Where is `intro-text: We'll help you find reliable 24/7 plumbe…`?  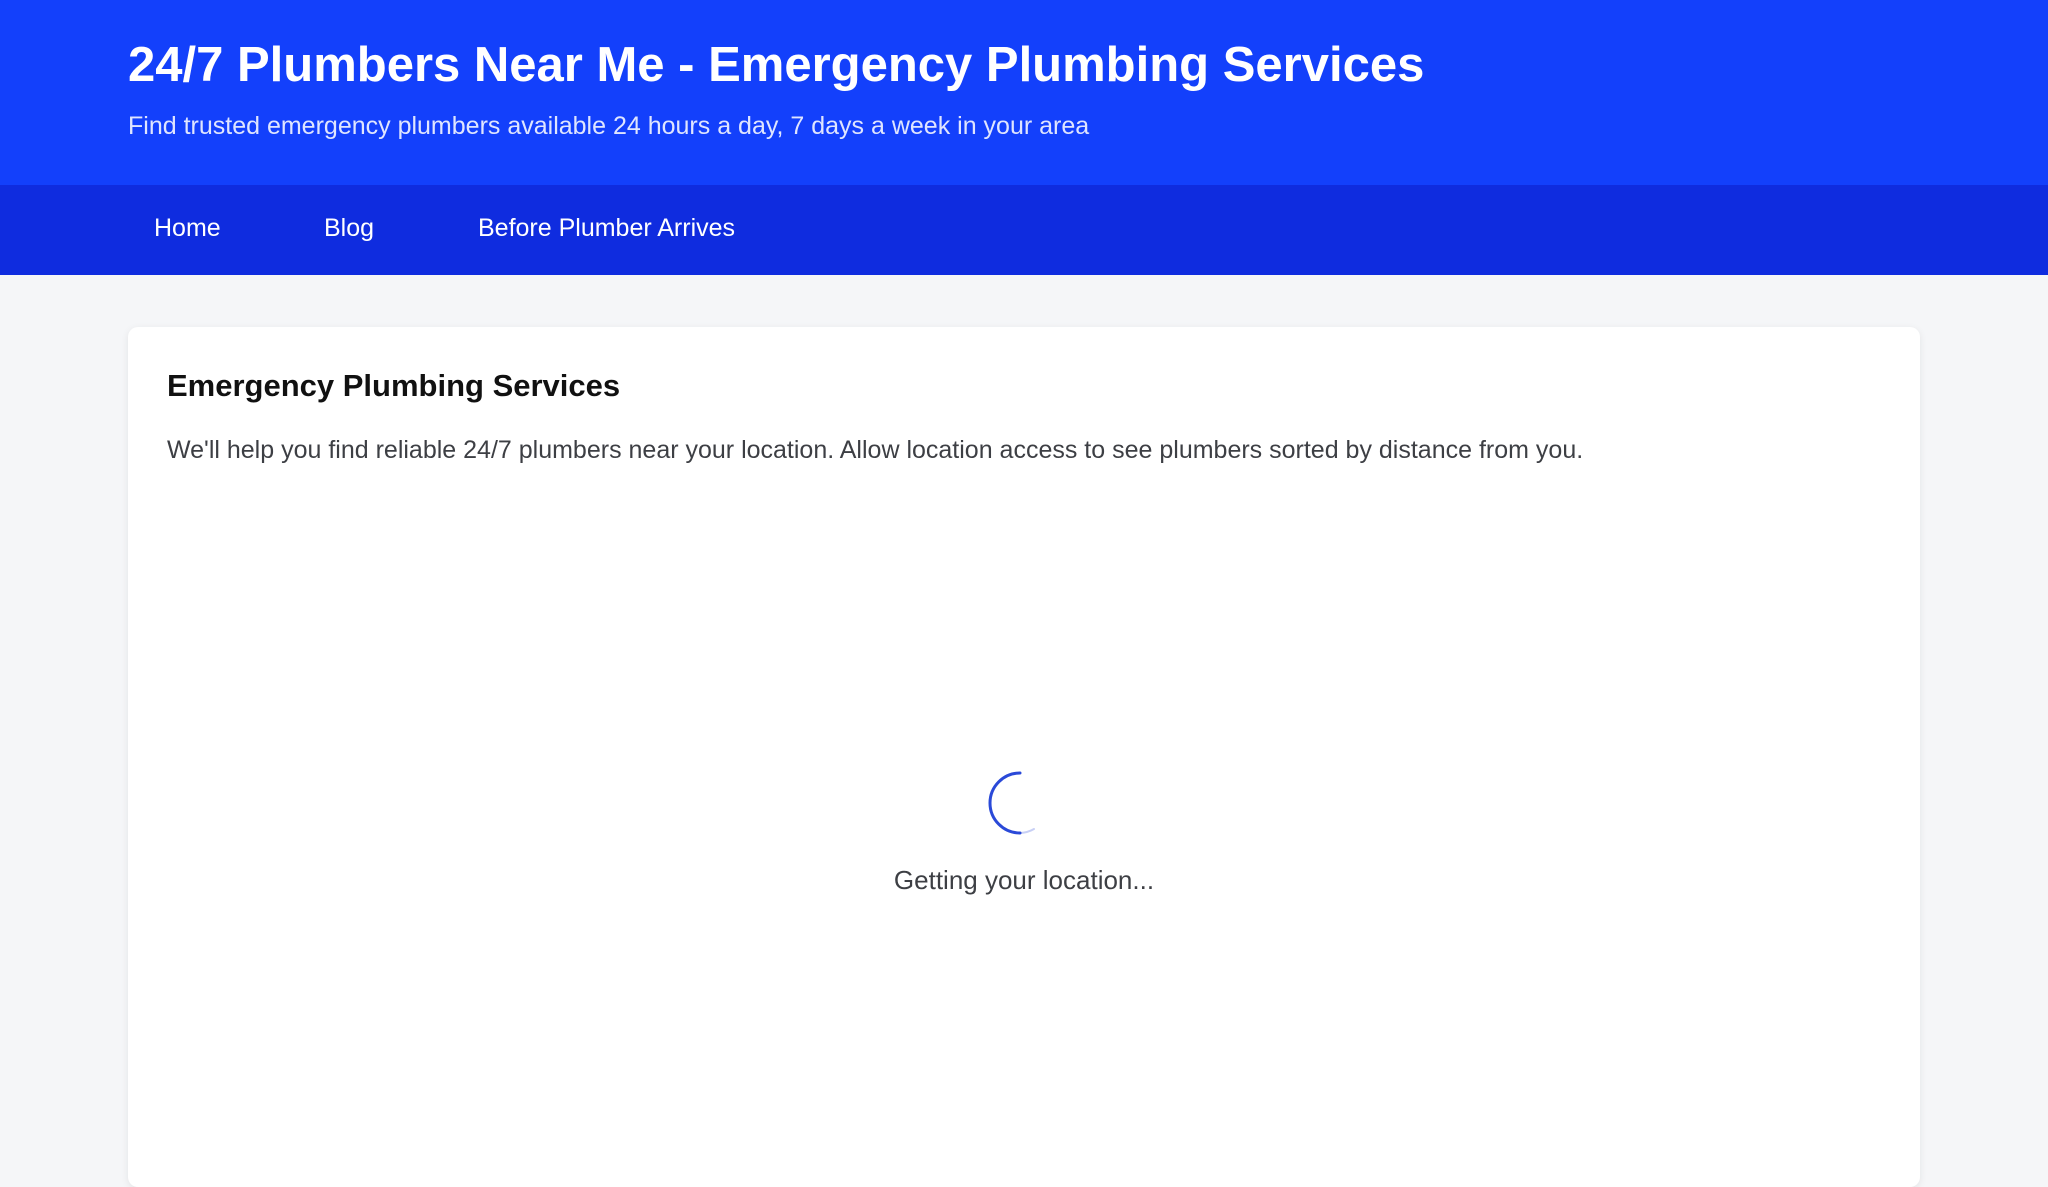 intro-text: We'll help you find reliable 24/7 plumbe… is located at coordinates (875, 450).